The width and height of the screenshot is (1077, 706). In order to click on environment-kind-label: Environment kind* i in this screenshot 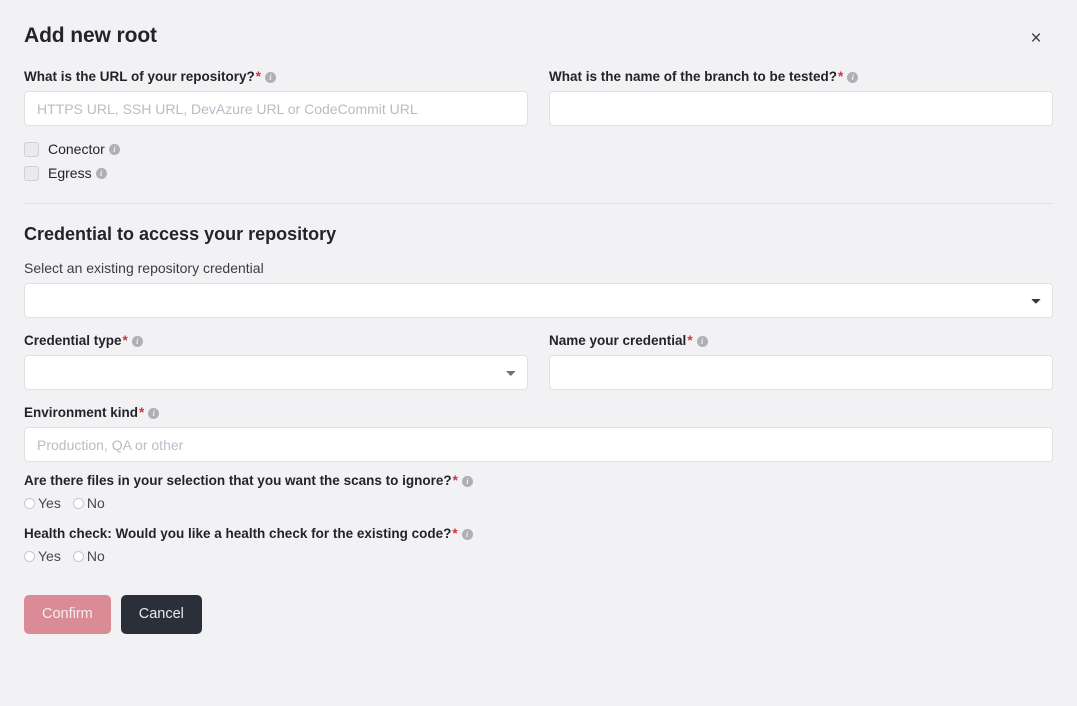, I will do `click(538, 412)`.